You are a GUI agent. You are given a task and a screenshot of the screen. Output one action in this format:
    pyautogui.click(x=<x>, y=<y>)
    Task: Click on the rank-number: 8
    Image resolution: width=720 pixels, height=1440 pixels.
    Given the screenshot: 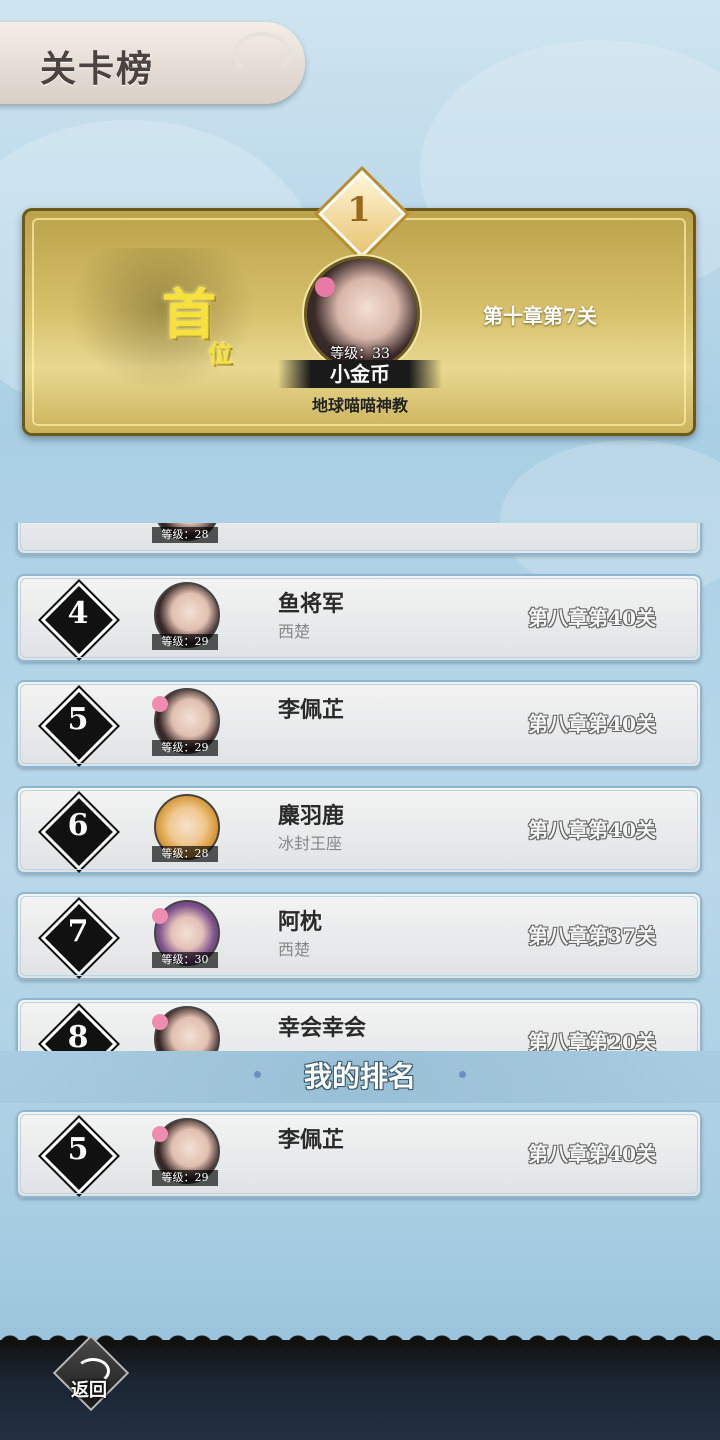 What is the action you would take?
    pyautogui.click(x=78, y=1035)
    